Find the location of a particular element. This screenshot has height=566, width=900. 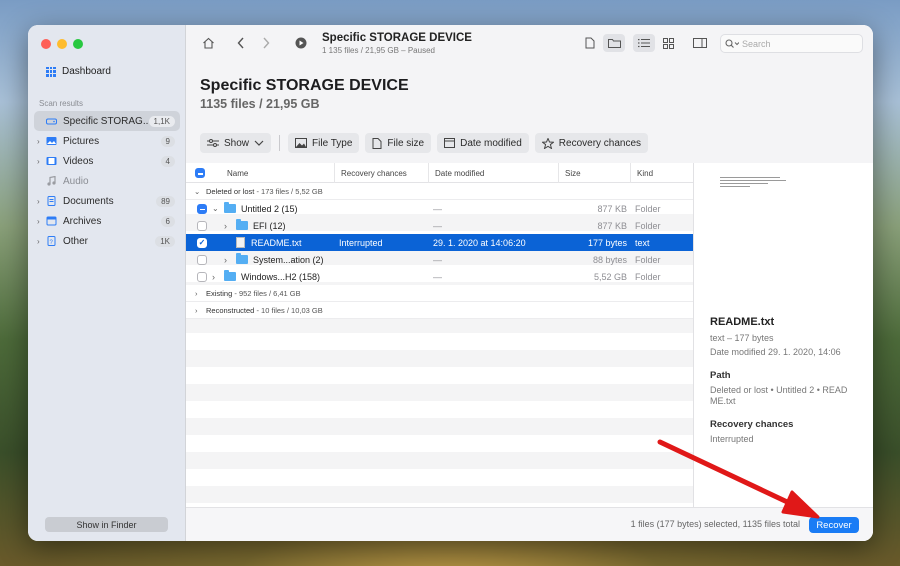

table-row: › Windows...H2 (158) — 5,52 GB Folder is located at coordinates (439, 276).